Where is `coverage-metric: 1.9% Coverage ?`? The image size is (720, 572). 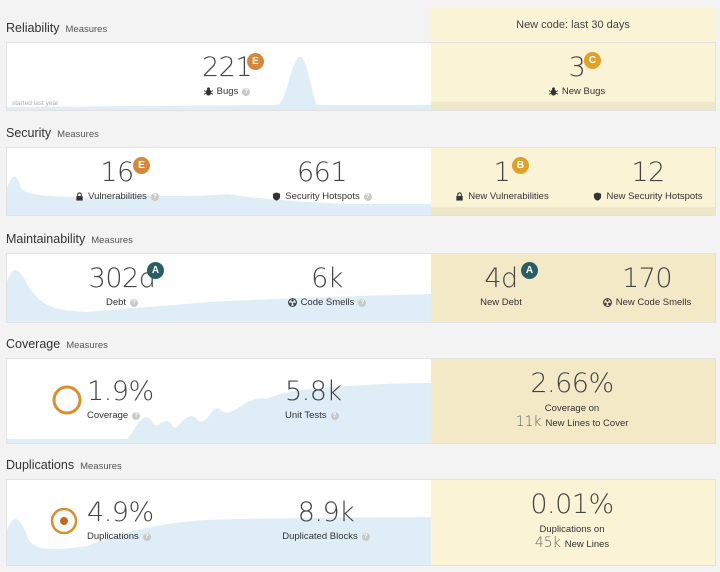
coverage-metric: 1.9% Coverage ? is located at coordinates (122, 399).